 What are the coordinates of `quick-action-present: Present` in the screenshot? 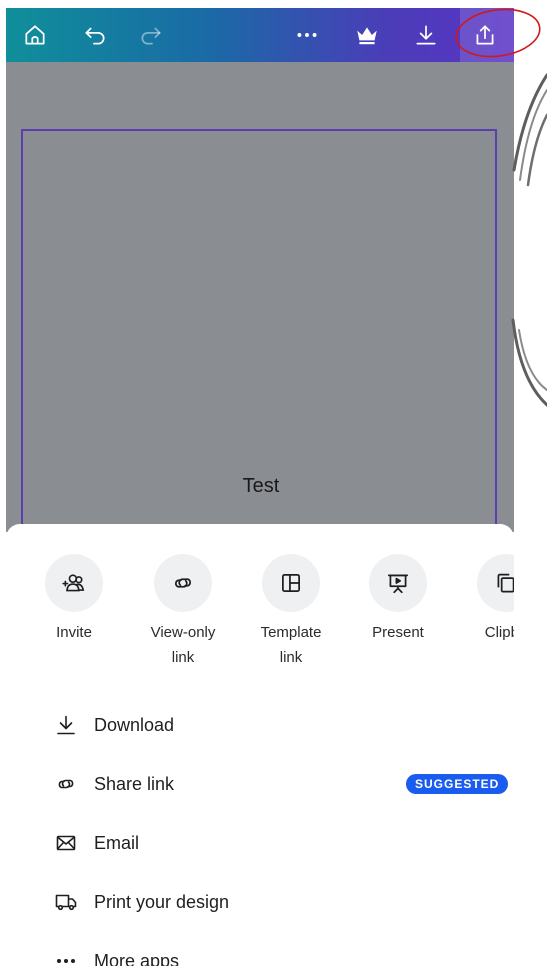 It's located at (398, 599).